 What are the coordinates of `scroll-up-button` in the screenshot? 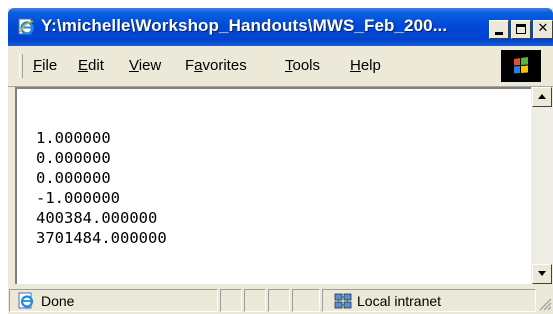 It's located at (542, 97).